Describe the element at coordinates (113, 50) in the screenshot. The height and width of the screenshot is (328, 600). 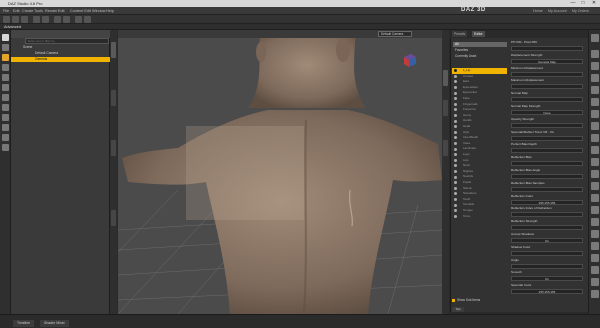
I see `tab-scene` at that location.